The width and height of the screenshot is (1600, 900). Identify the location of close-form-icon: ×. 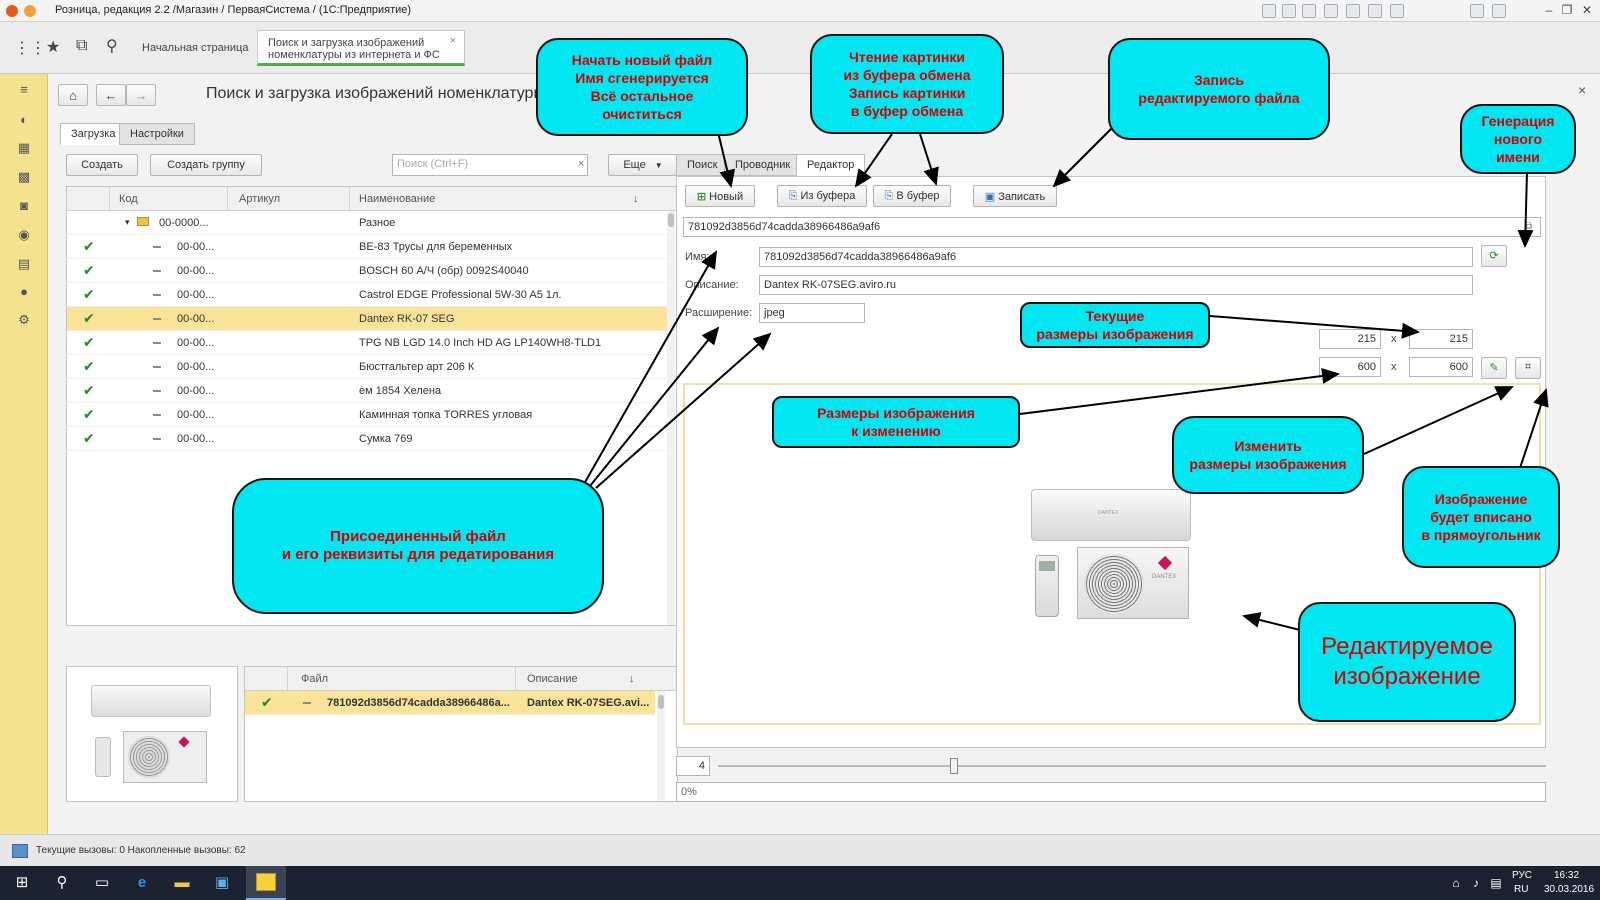
(1582, 90).